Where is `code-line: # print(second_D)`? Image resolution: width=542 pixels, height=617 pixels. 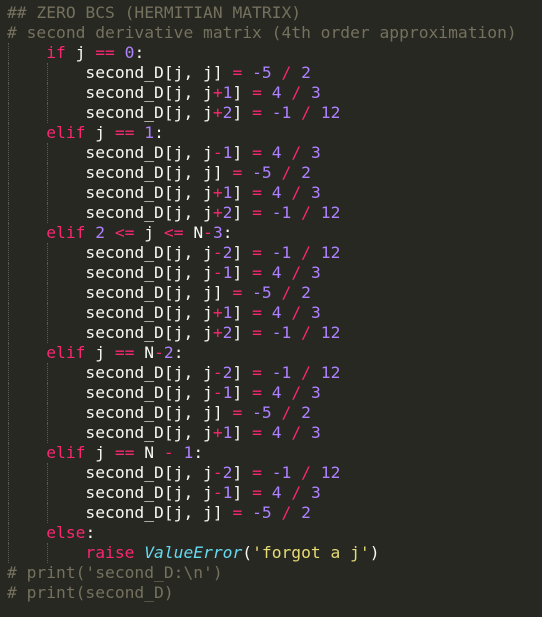
code-line: # print(second_D) is located at coordinates (274, 593).